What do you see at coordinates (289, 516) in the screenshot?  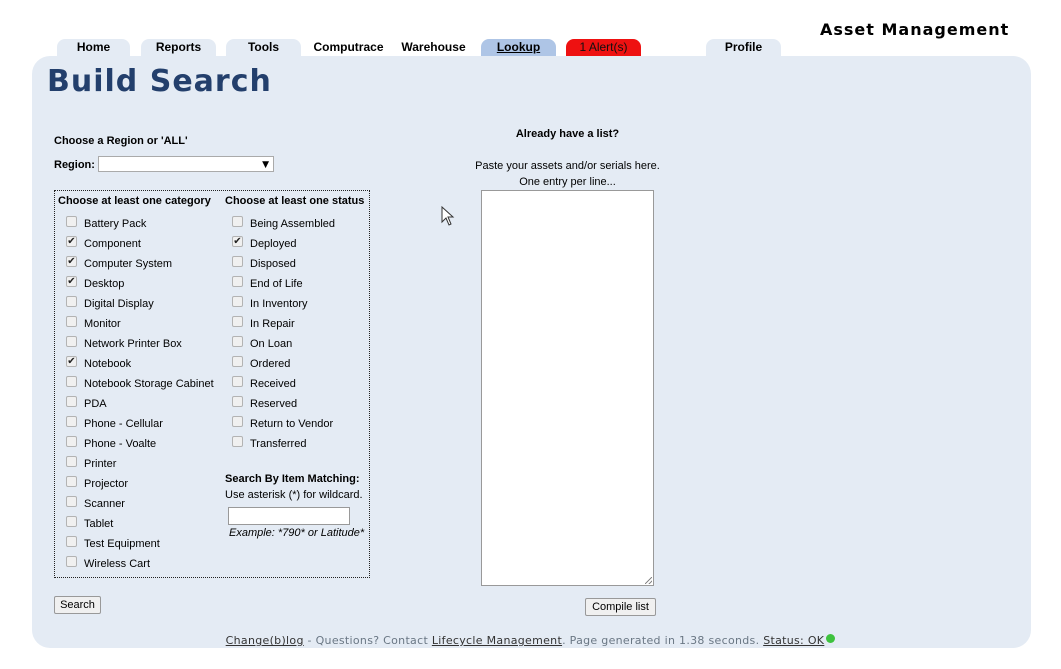 I see `item-match-input` at bounding box center [289, 516].